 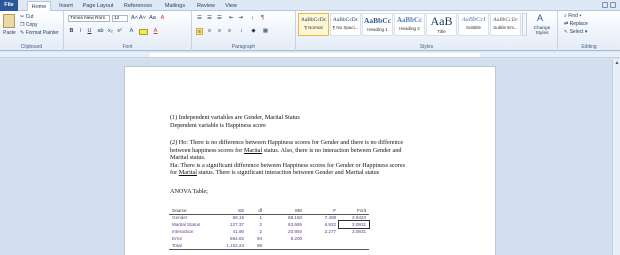 I want to click on select-label: Select, so click(x=576, y=32).